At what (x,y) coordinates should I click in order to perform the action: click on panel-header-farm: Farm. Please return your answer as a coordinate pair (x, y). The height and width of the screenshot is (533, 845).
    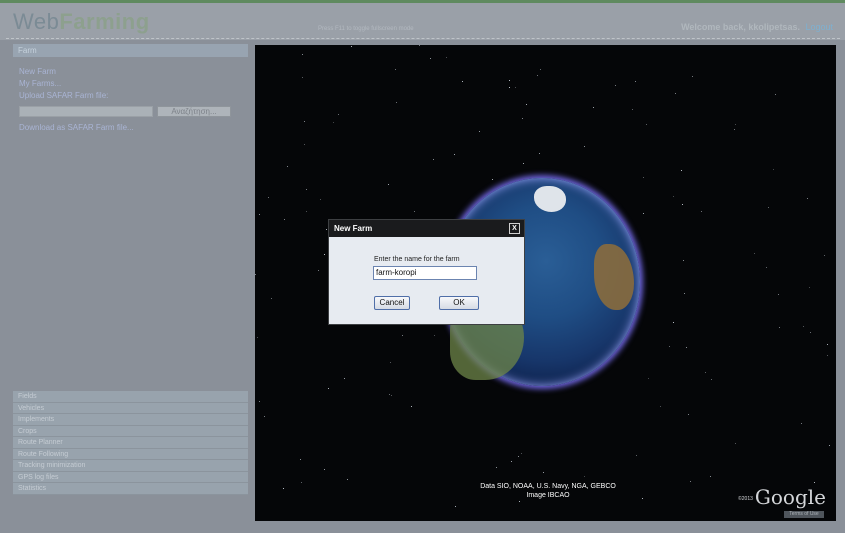
    Looking at the image, I should click on (130, 50).